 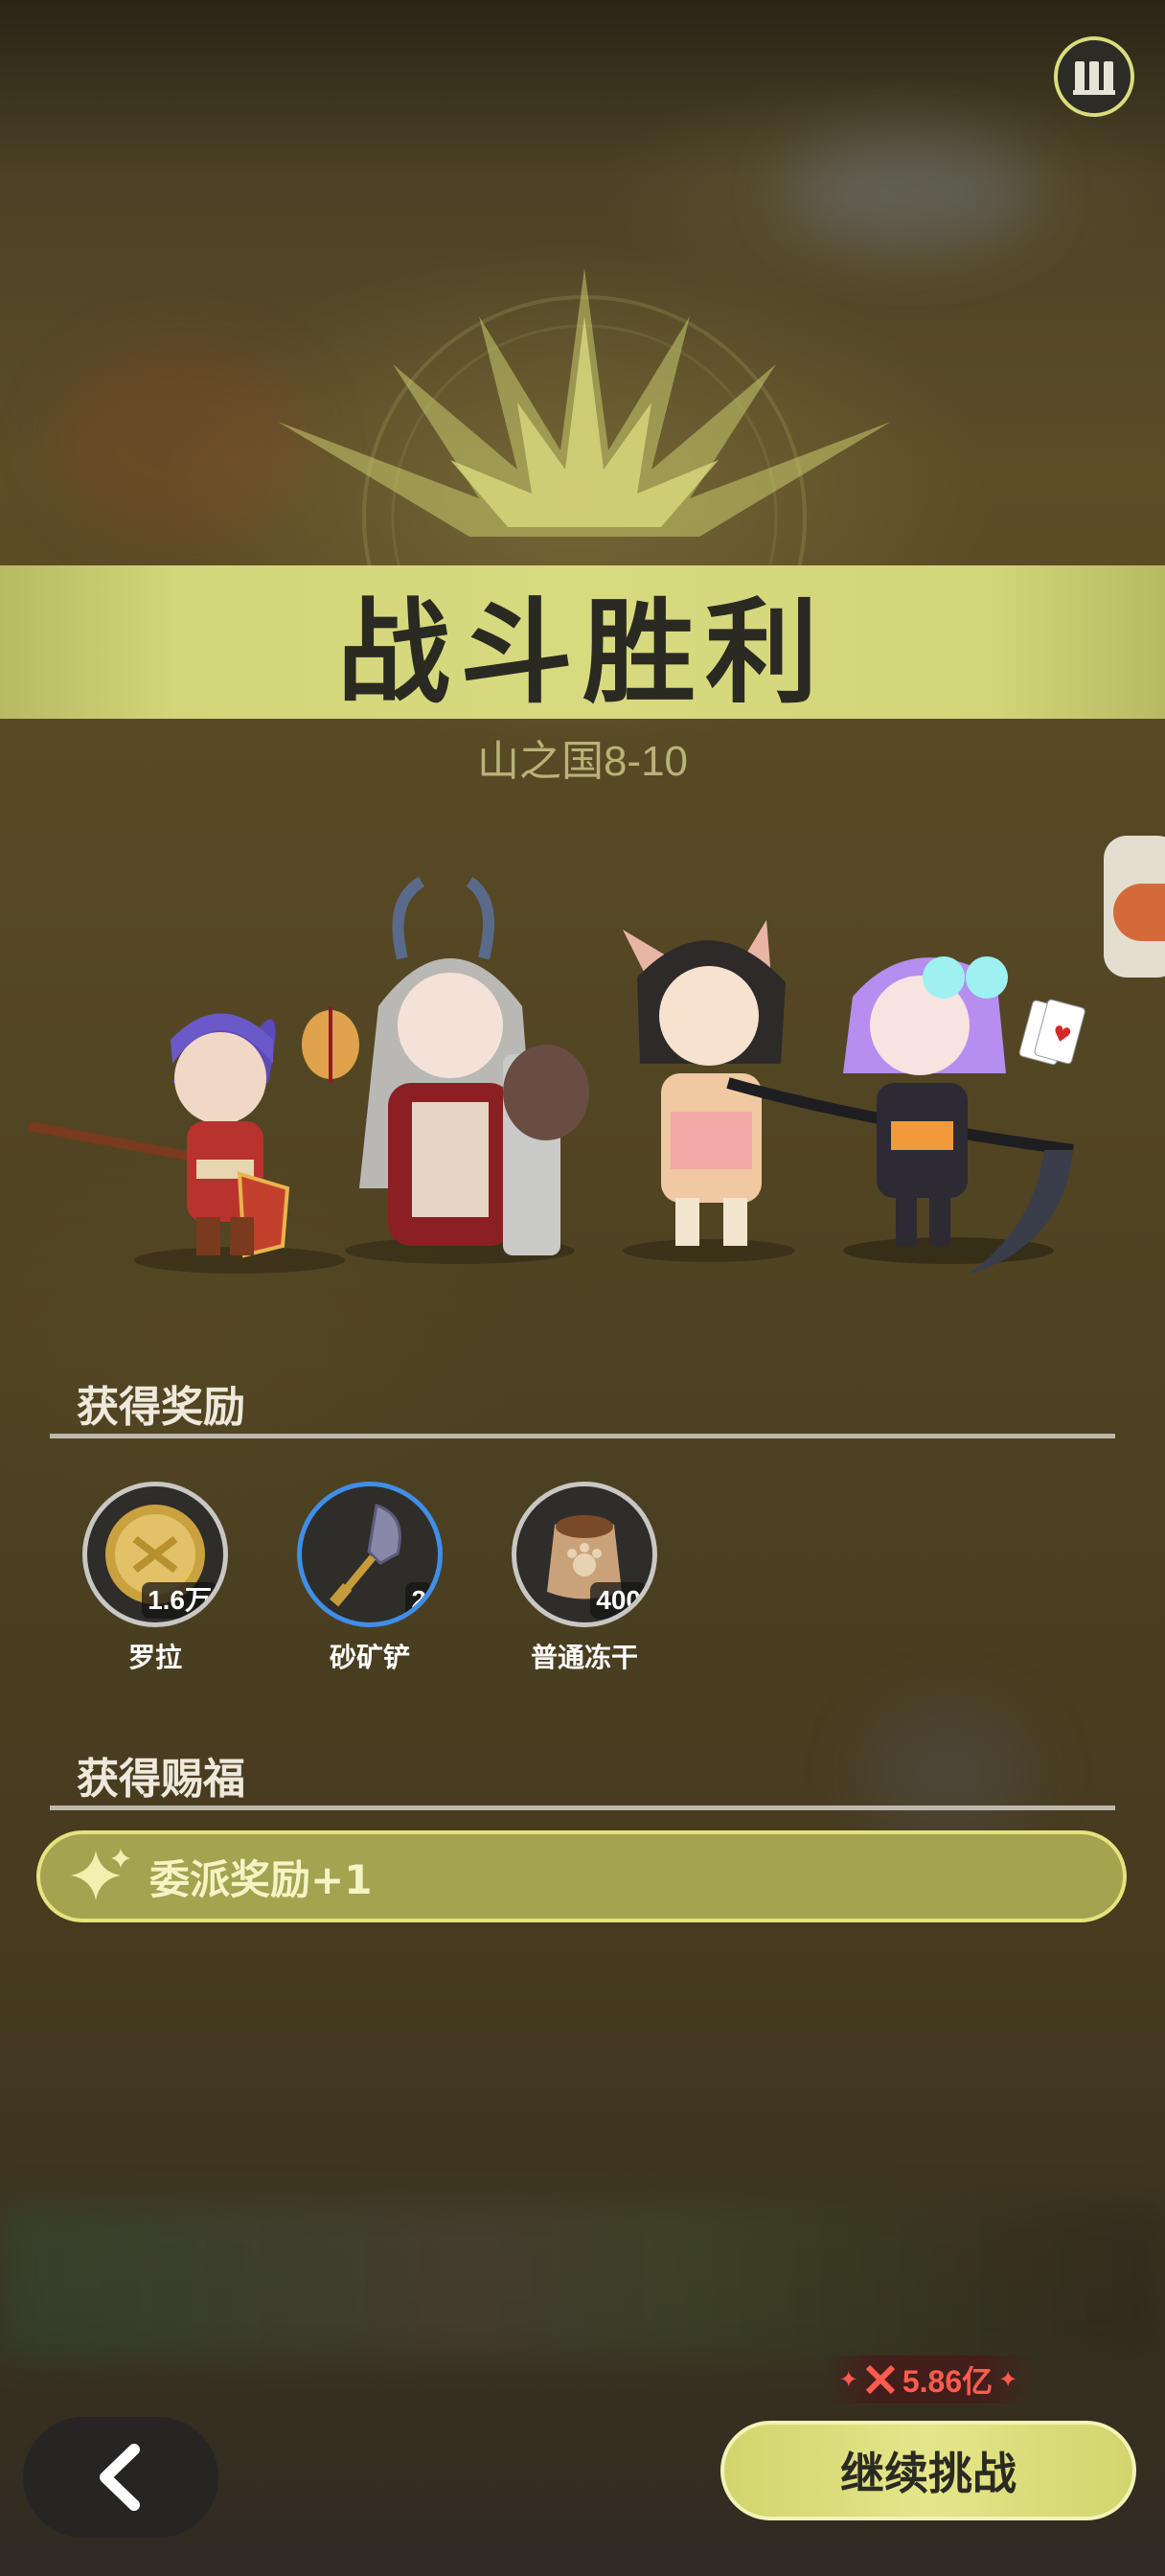 What do you see at coordinates (582, 652) in the screenshot?
I see `victory-title: 战斗胜利` at bounding box center [582, 652].